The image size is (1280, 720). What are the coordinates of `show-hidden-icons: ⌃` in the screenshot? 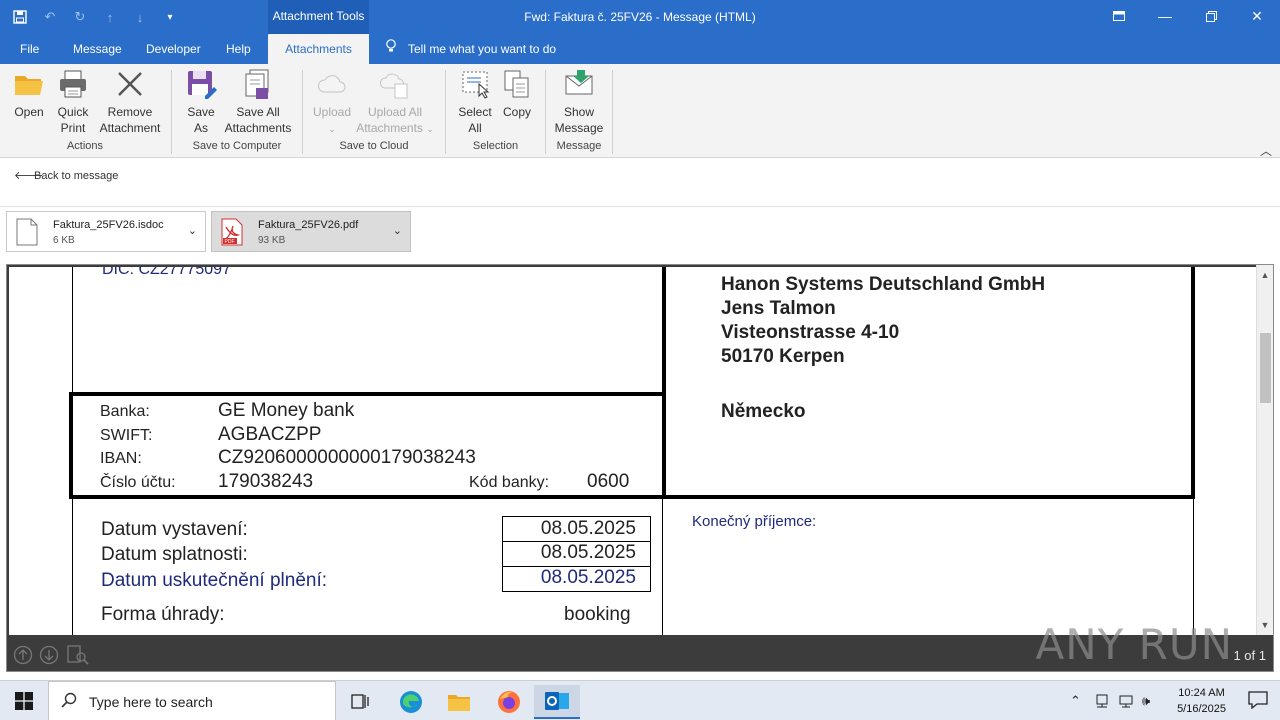 It's located at (1075, 700).